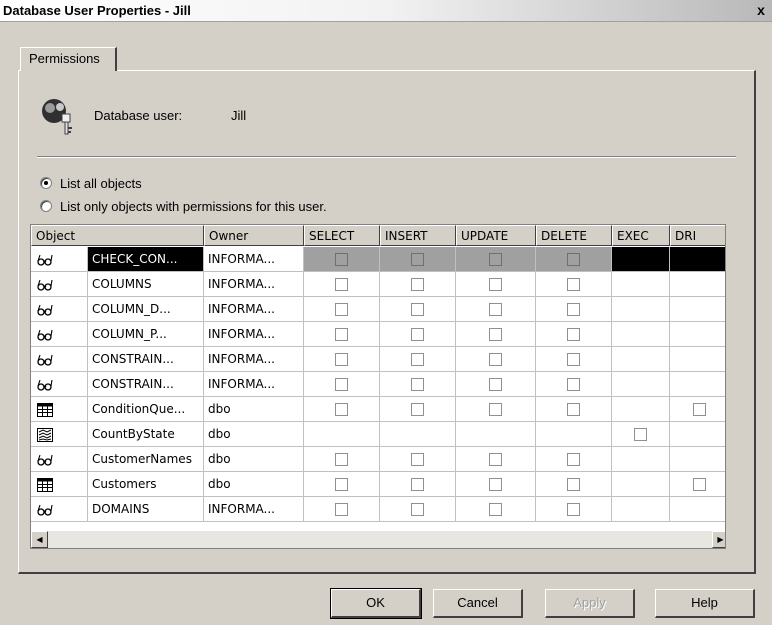 The image size is (772, 625). I want to click on column-header-delete: DELETE, so click(574, 235).